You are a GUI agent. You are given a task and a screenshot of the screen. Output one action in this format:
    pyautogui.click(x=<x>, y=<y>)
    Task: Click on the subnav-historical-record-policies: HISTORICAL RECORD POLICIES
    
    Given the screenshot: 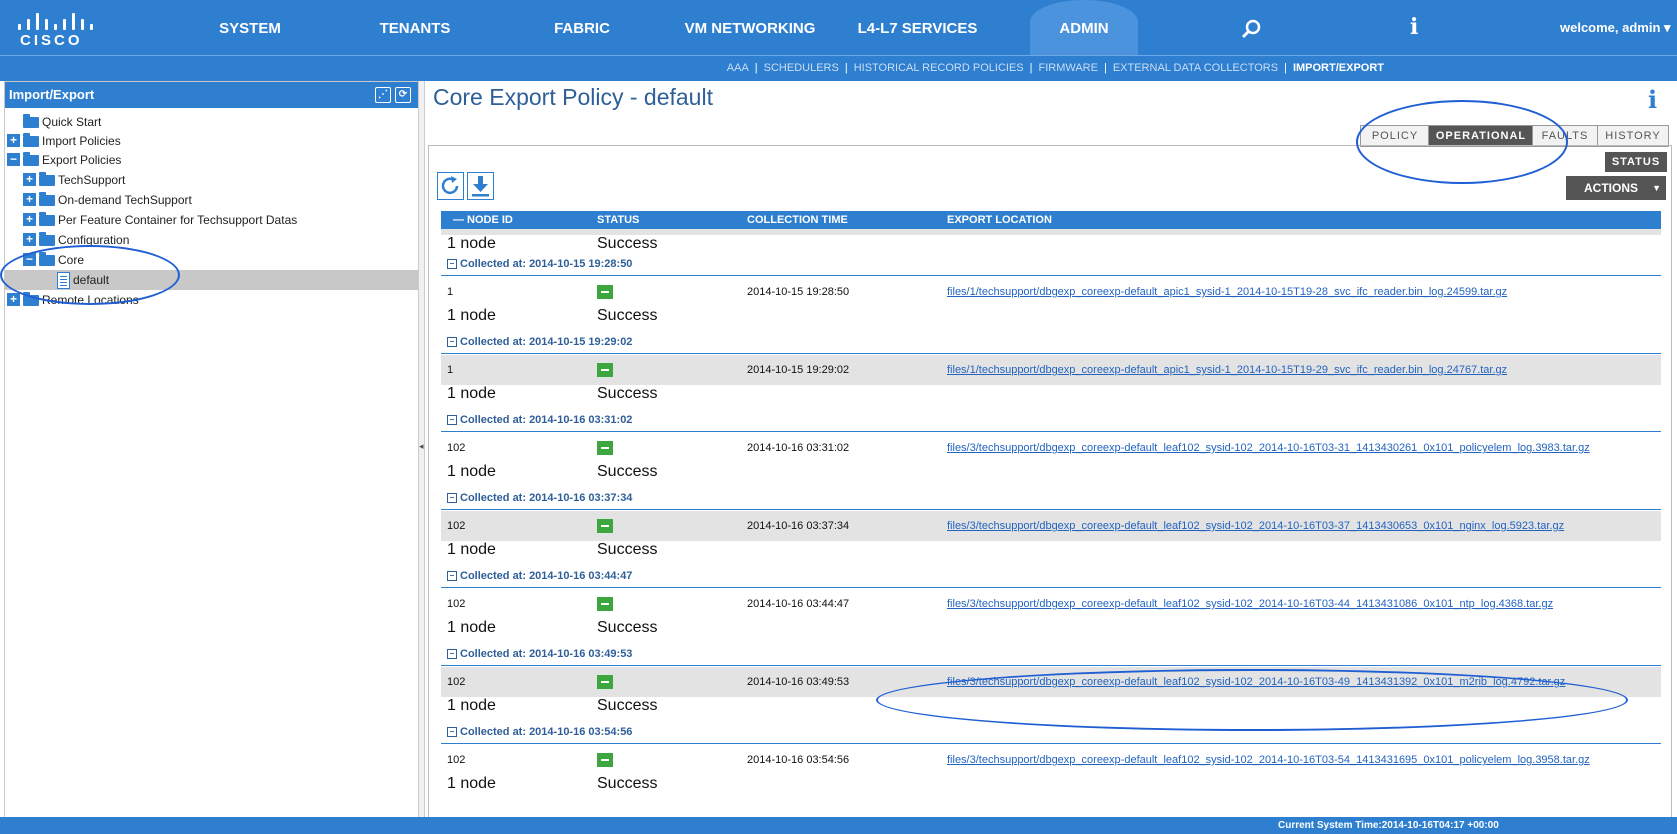 What is the action you would take?
    pyautogui.click(x=939, y=68)
    